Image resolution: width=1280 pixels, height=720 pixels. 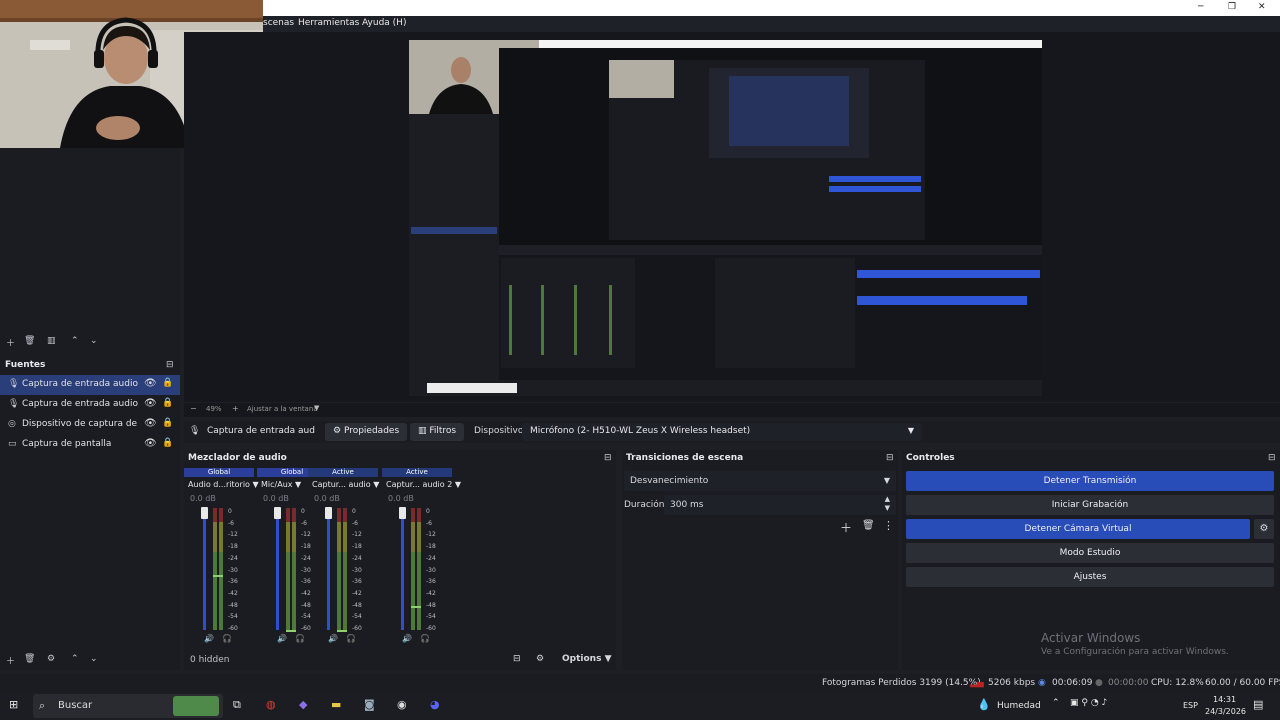 What do you see at coordinates (1056, 703) in the screenshot?
I see `tray-chevron-icon: ⌃` at bounding box center [1056, 703].